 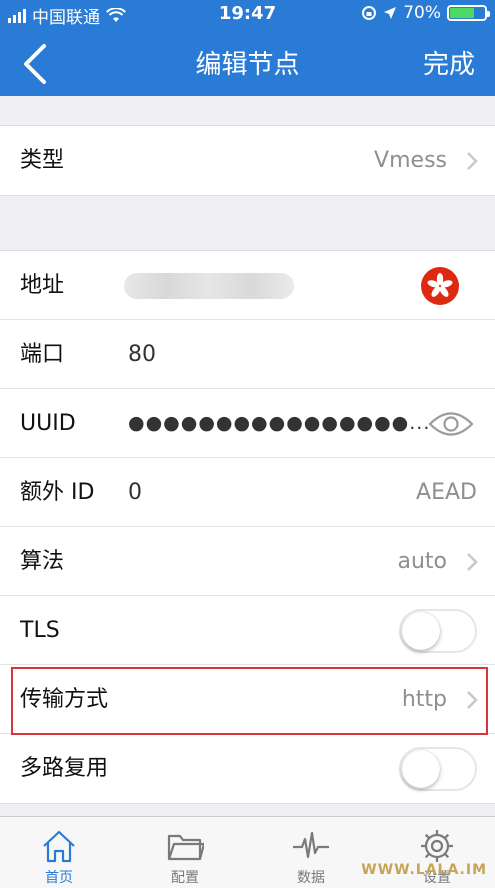 What do you see at coordinates (42, 354) in the screenshot?
I see `port-label: 端口` at bounding box center [42, 354].